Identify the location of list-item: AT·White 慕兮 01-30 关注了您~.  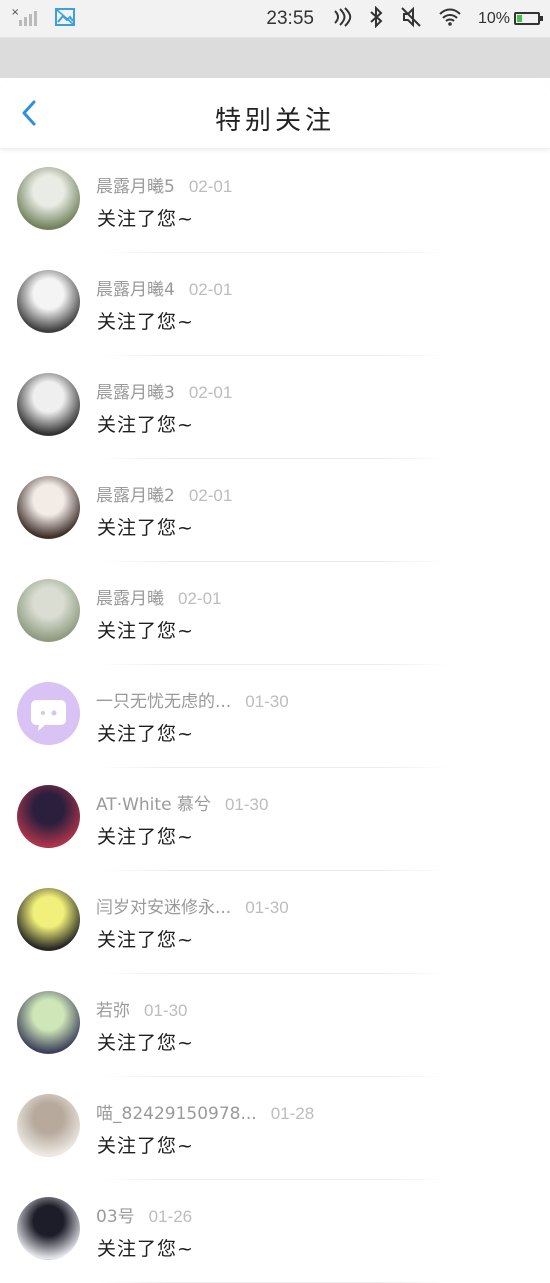
(275, 819).